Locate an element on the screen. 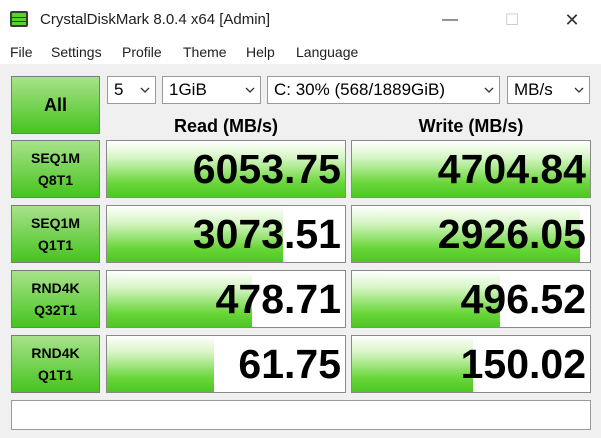  title-bar: CrystalDiskMark 8.0.4 x64 [Admin] — ☐ ✕ is located at coordinates (300, 20).